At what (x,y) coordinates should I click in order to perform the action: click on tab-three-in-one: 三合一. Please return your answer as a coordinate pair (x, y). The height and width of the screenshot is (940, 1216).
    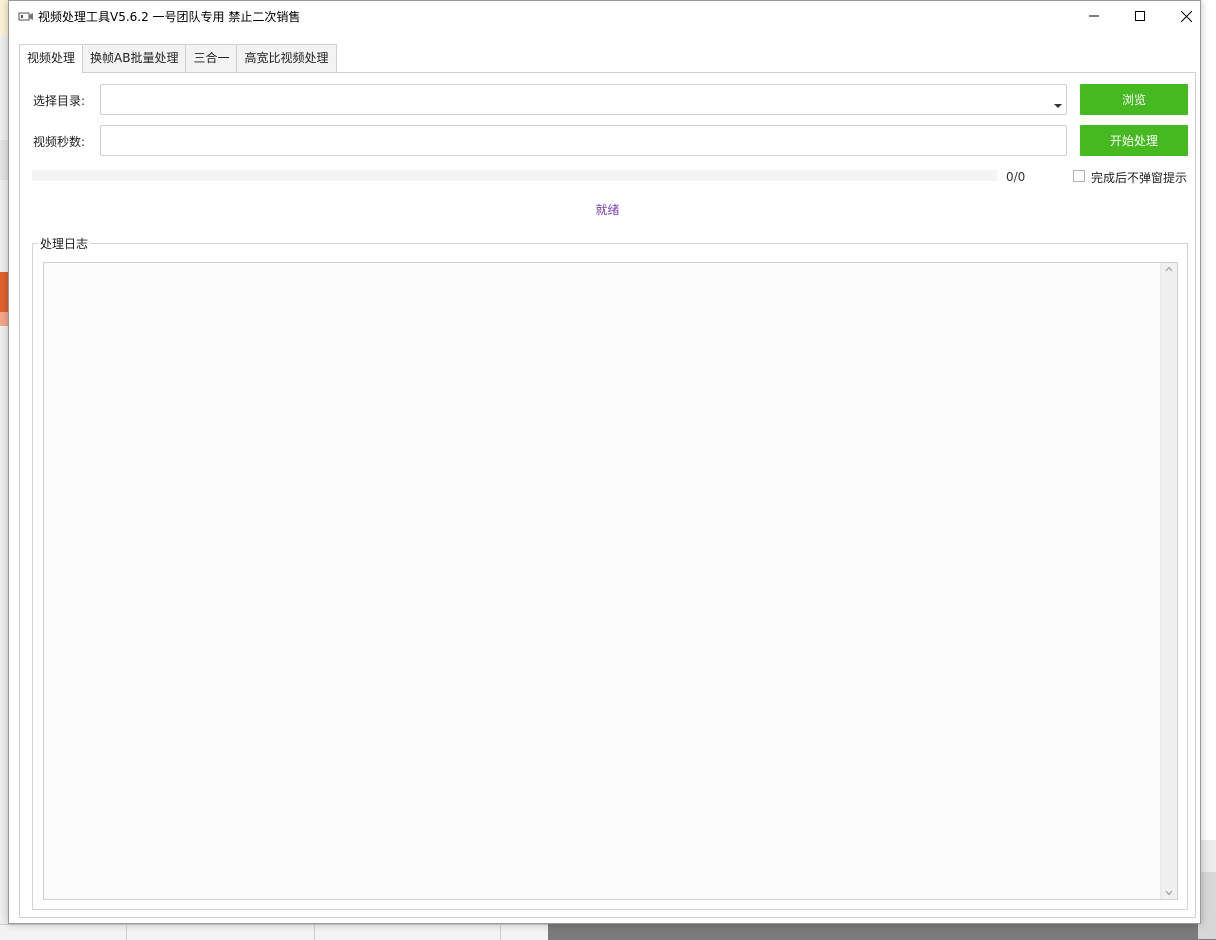
    Looking at the image, I should click on (211, 58).